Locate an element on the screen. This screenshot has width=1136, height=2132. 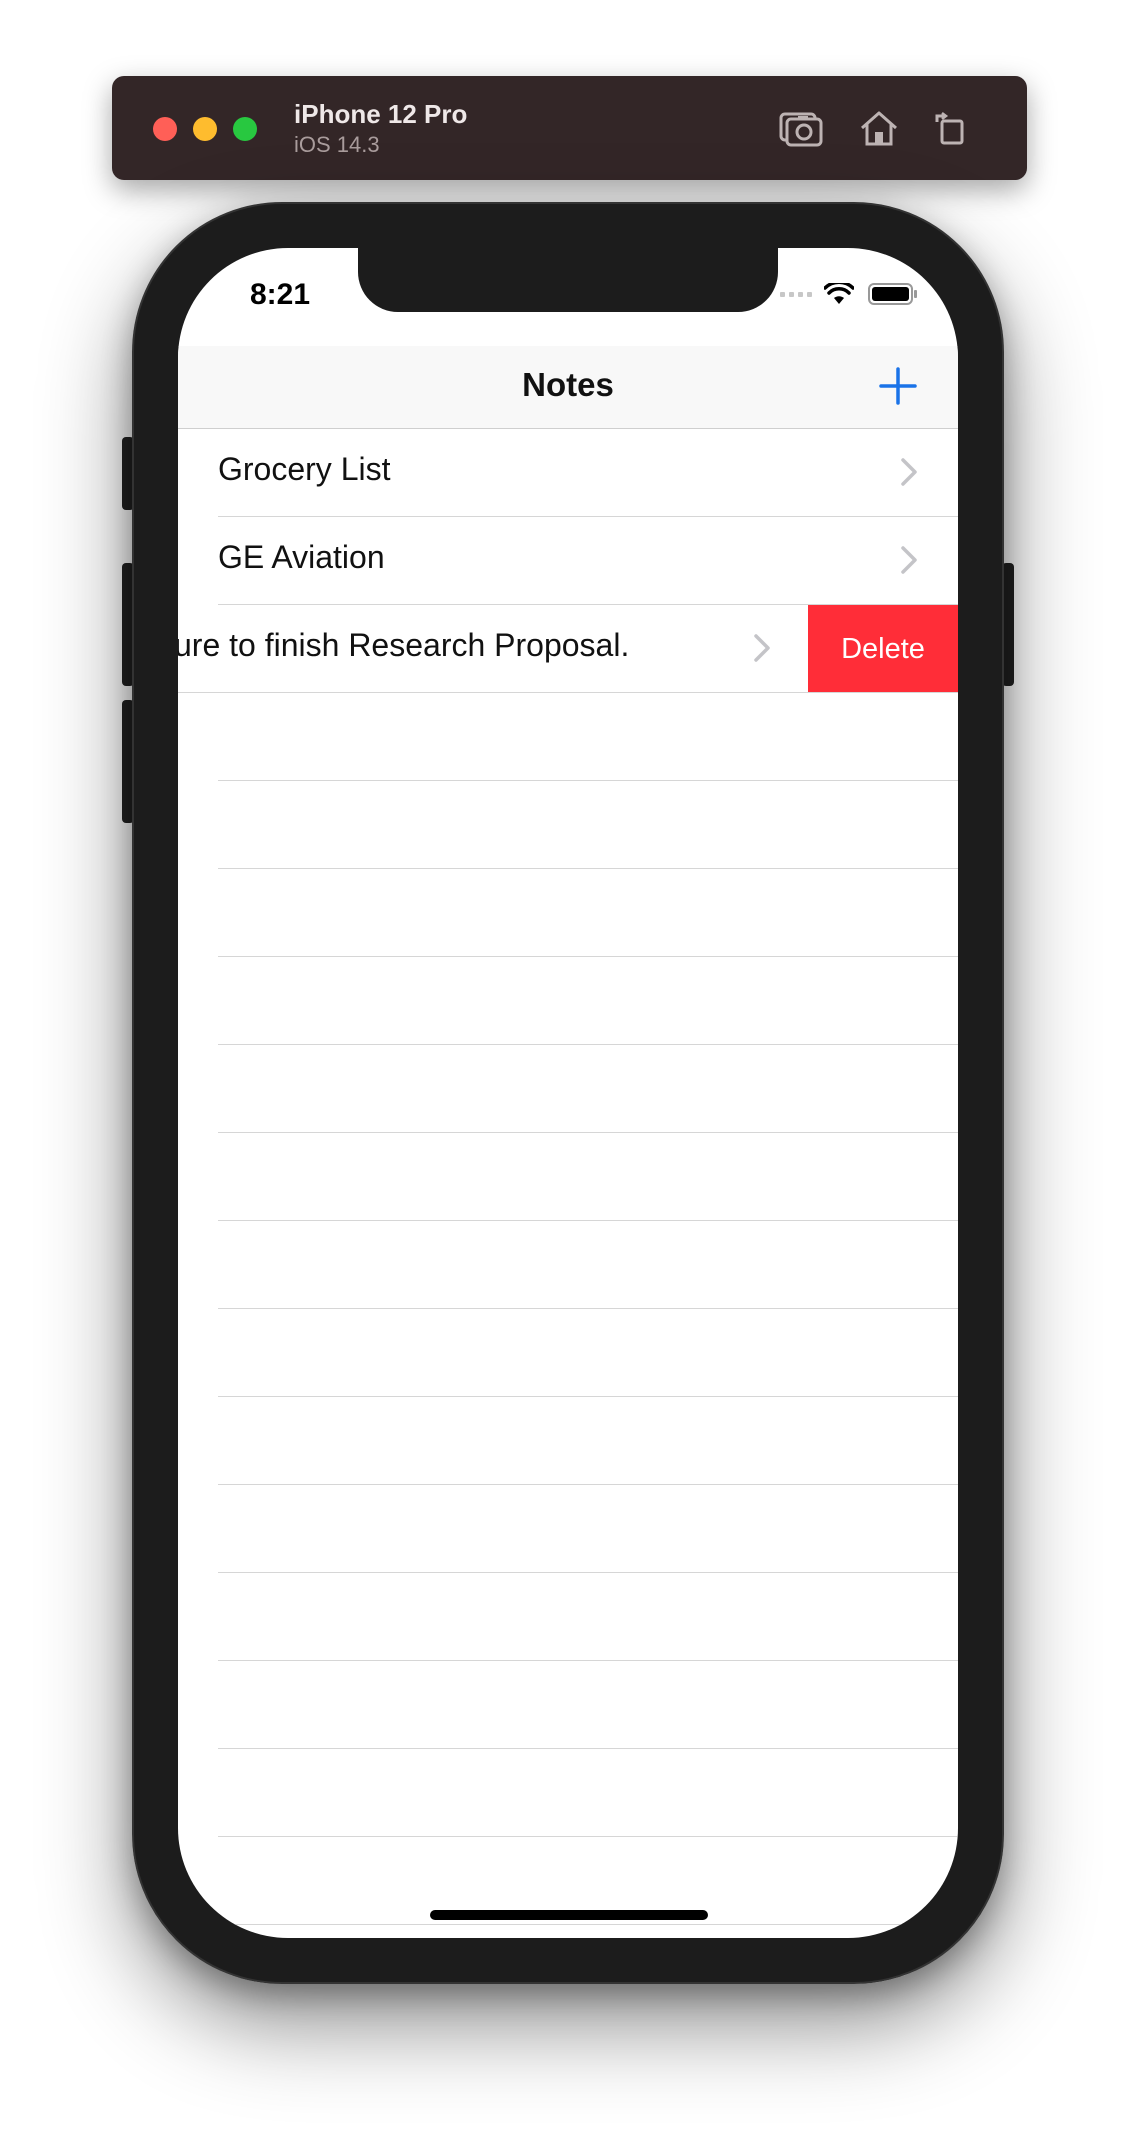
status-icons is located at coordinates (849, 294).